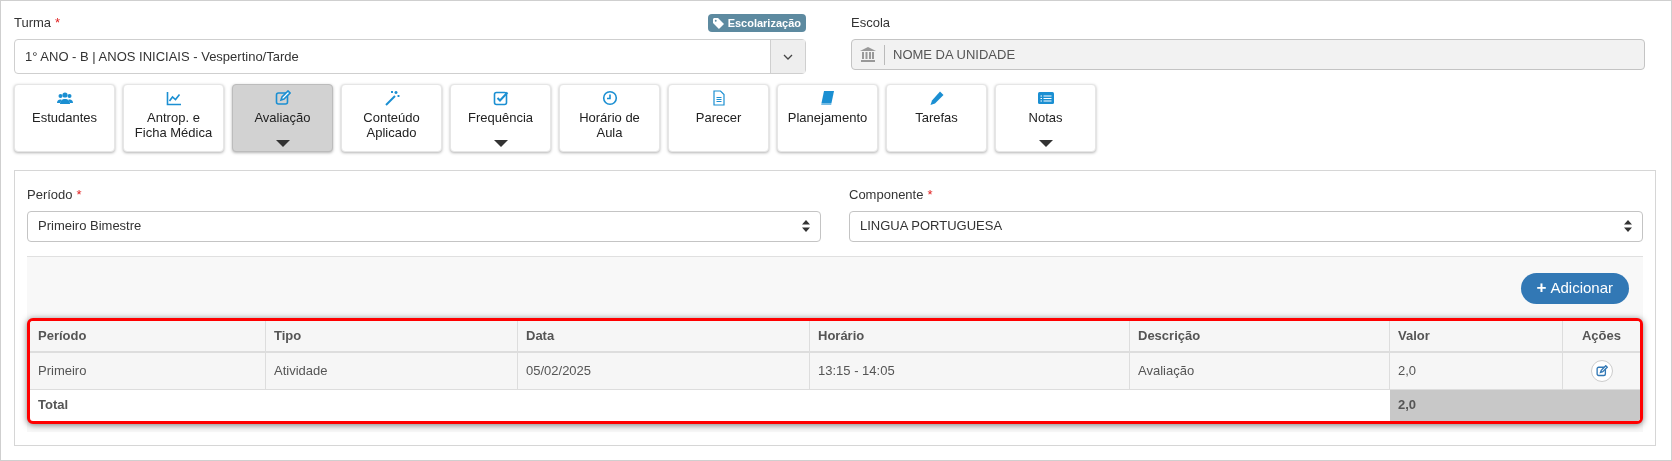 Image resolution: width=1672 pixels, height=461 pixels. Describe the element at coordinates (37, 23) in the screenshot. I see `turma-label: Turma *` at that location.